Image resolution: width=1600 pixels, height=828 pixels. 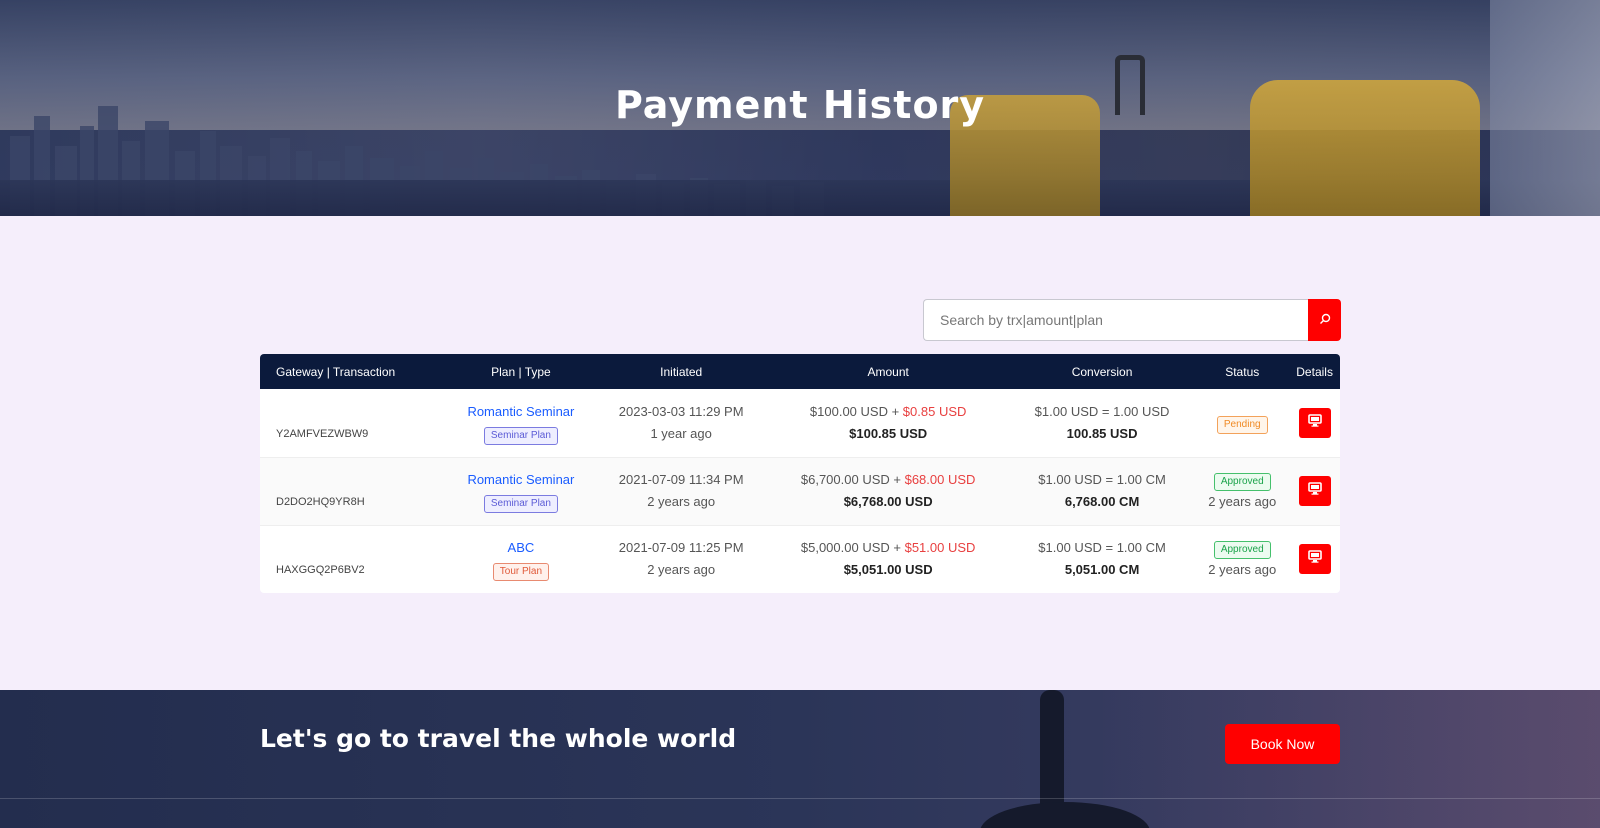 I want to click on column-header-details: Details, so click(x=1314, y=371).